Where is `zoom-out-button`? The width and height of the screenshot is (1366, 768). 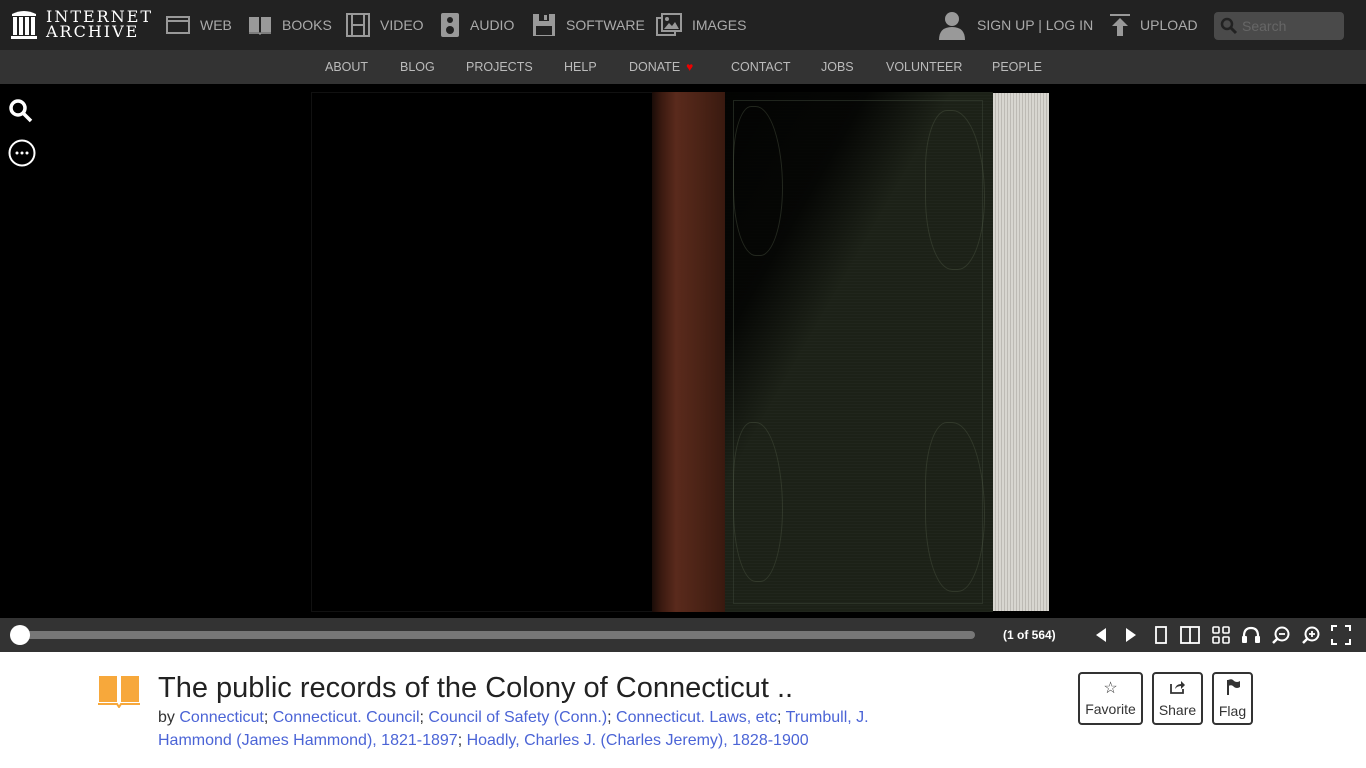 zoom-out-button is located at coordinates (1281, 635).